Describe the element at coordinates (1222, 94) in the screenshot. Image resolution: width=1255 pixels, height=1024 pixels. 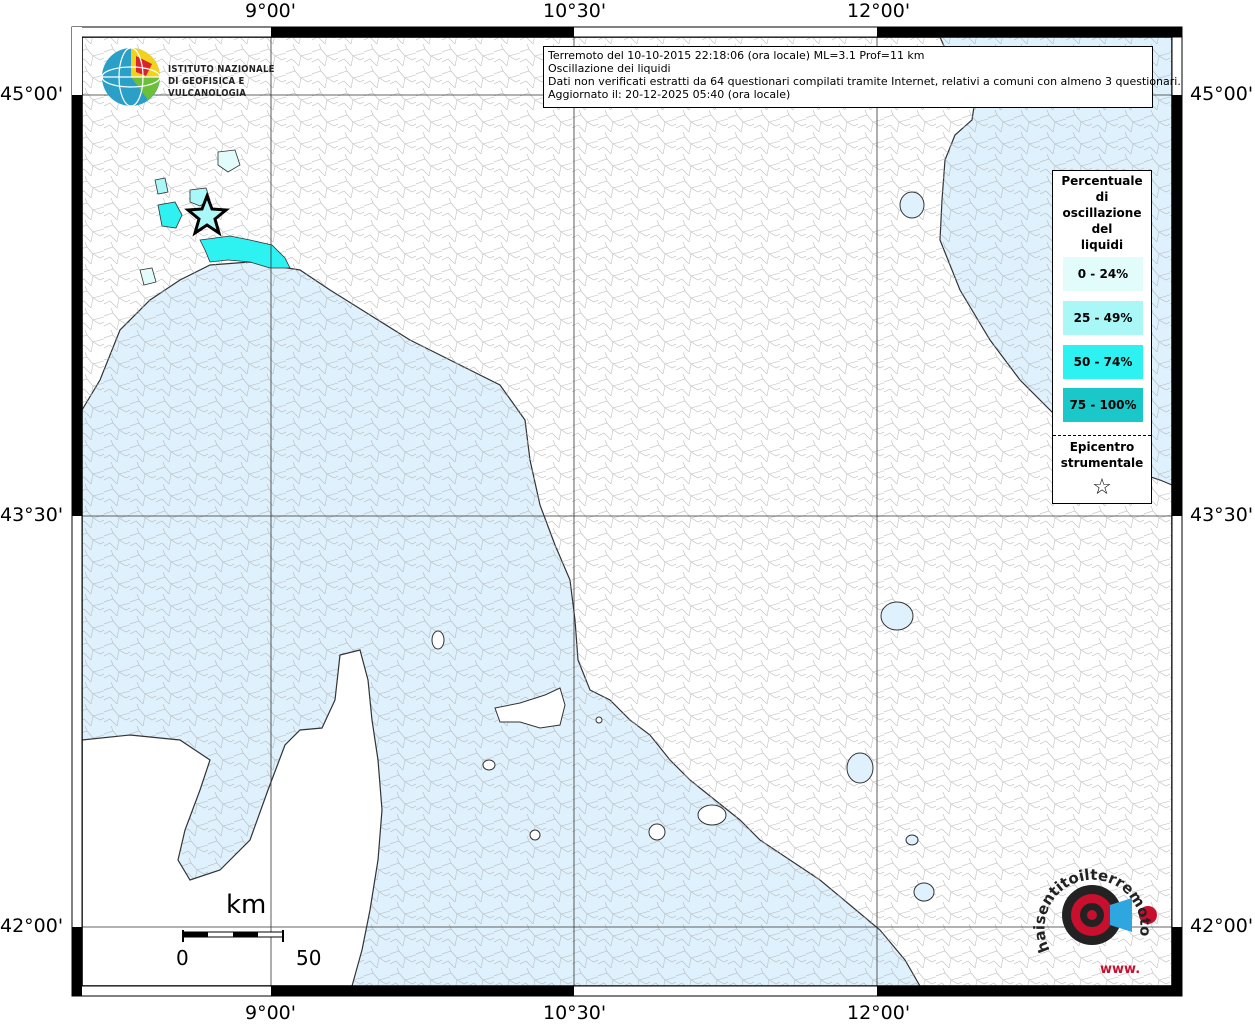
I see `lat-label-right-1: 45°00'` at that location.